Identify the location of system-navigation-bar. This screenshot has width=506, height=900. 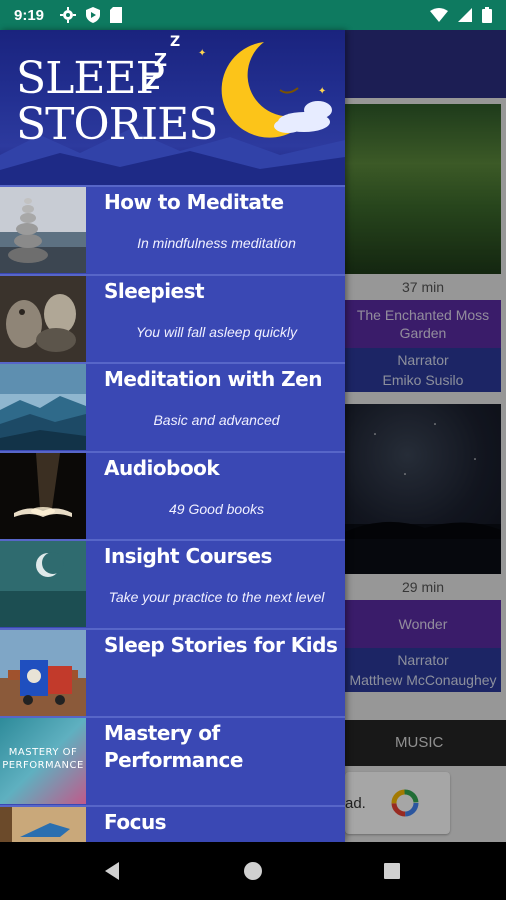
(253, 871).